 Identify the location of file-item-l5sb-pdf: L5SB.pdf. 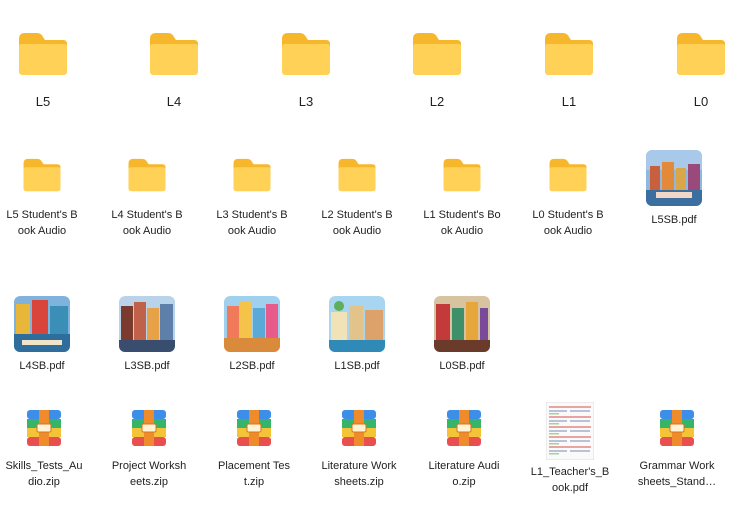
(674, 193).